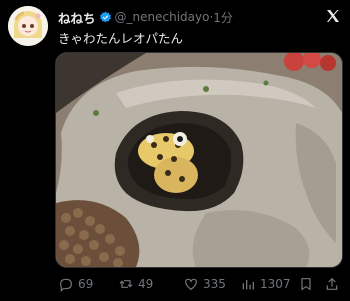  Describe the element at coordinates (77, 17) in the screenshot. I see `display-name: ねねち` at that location.